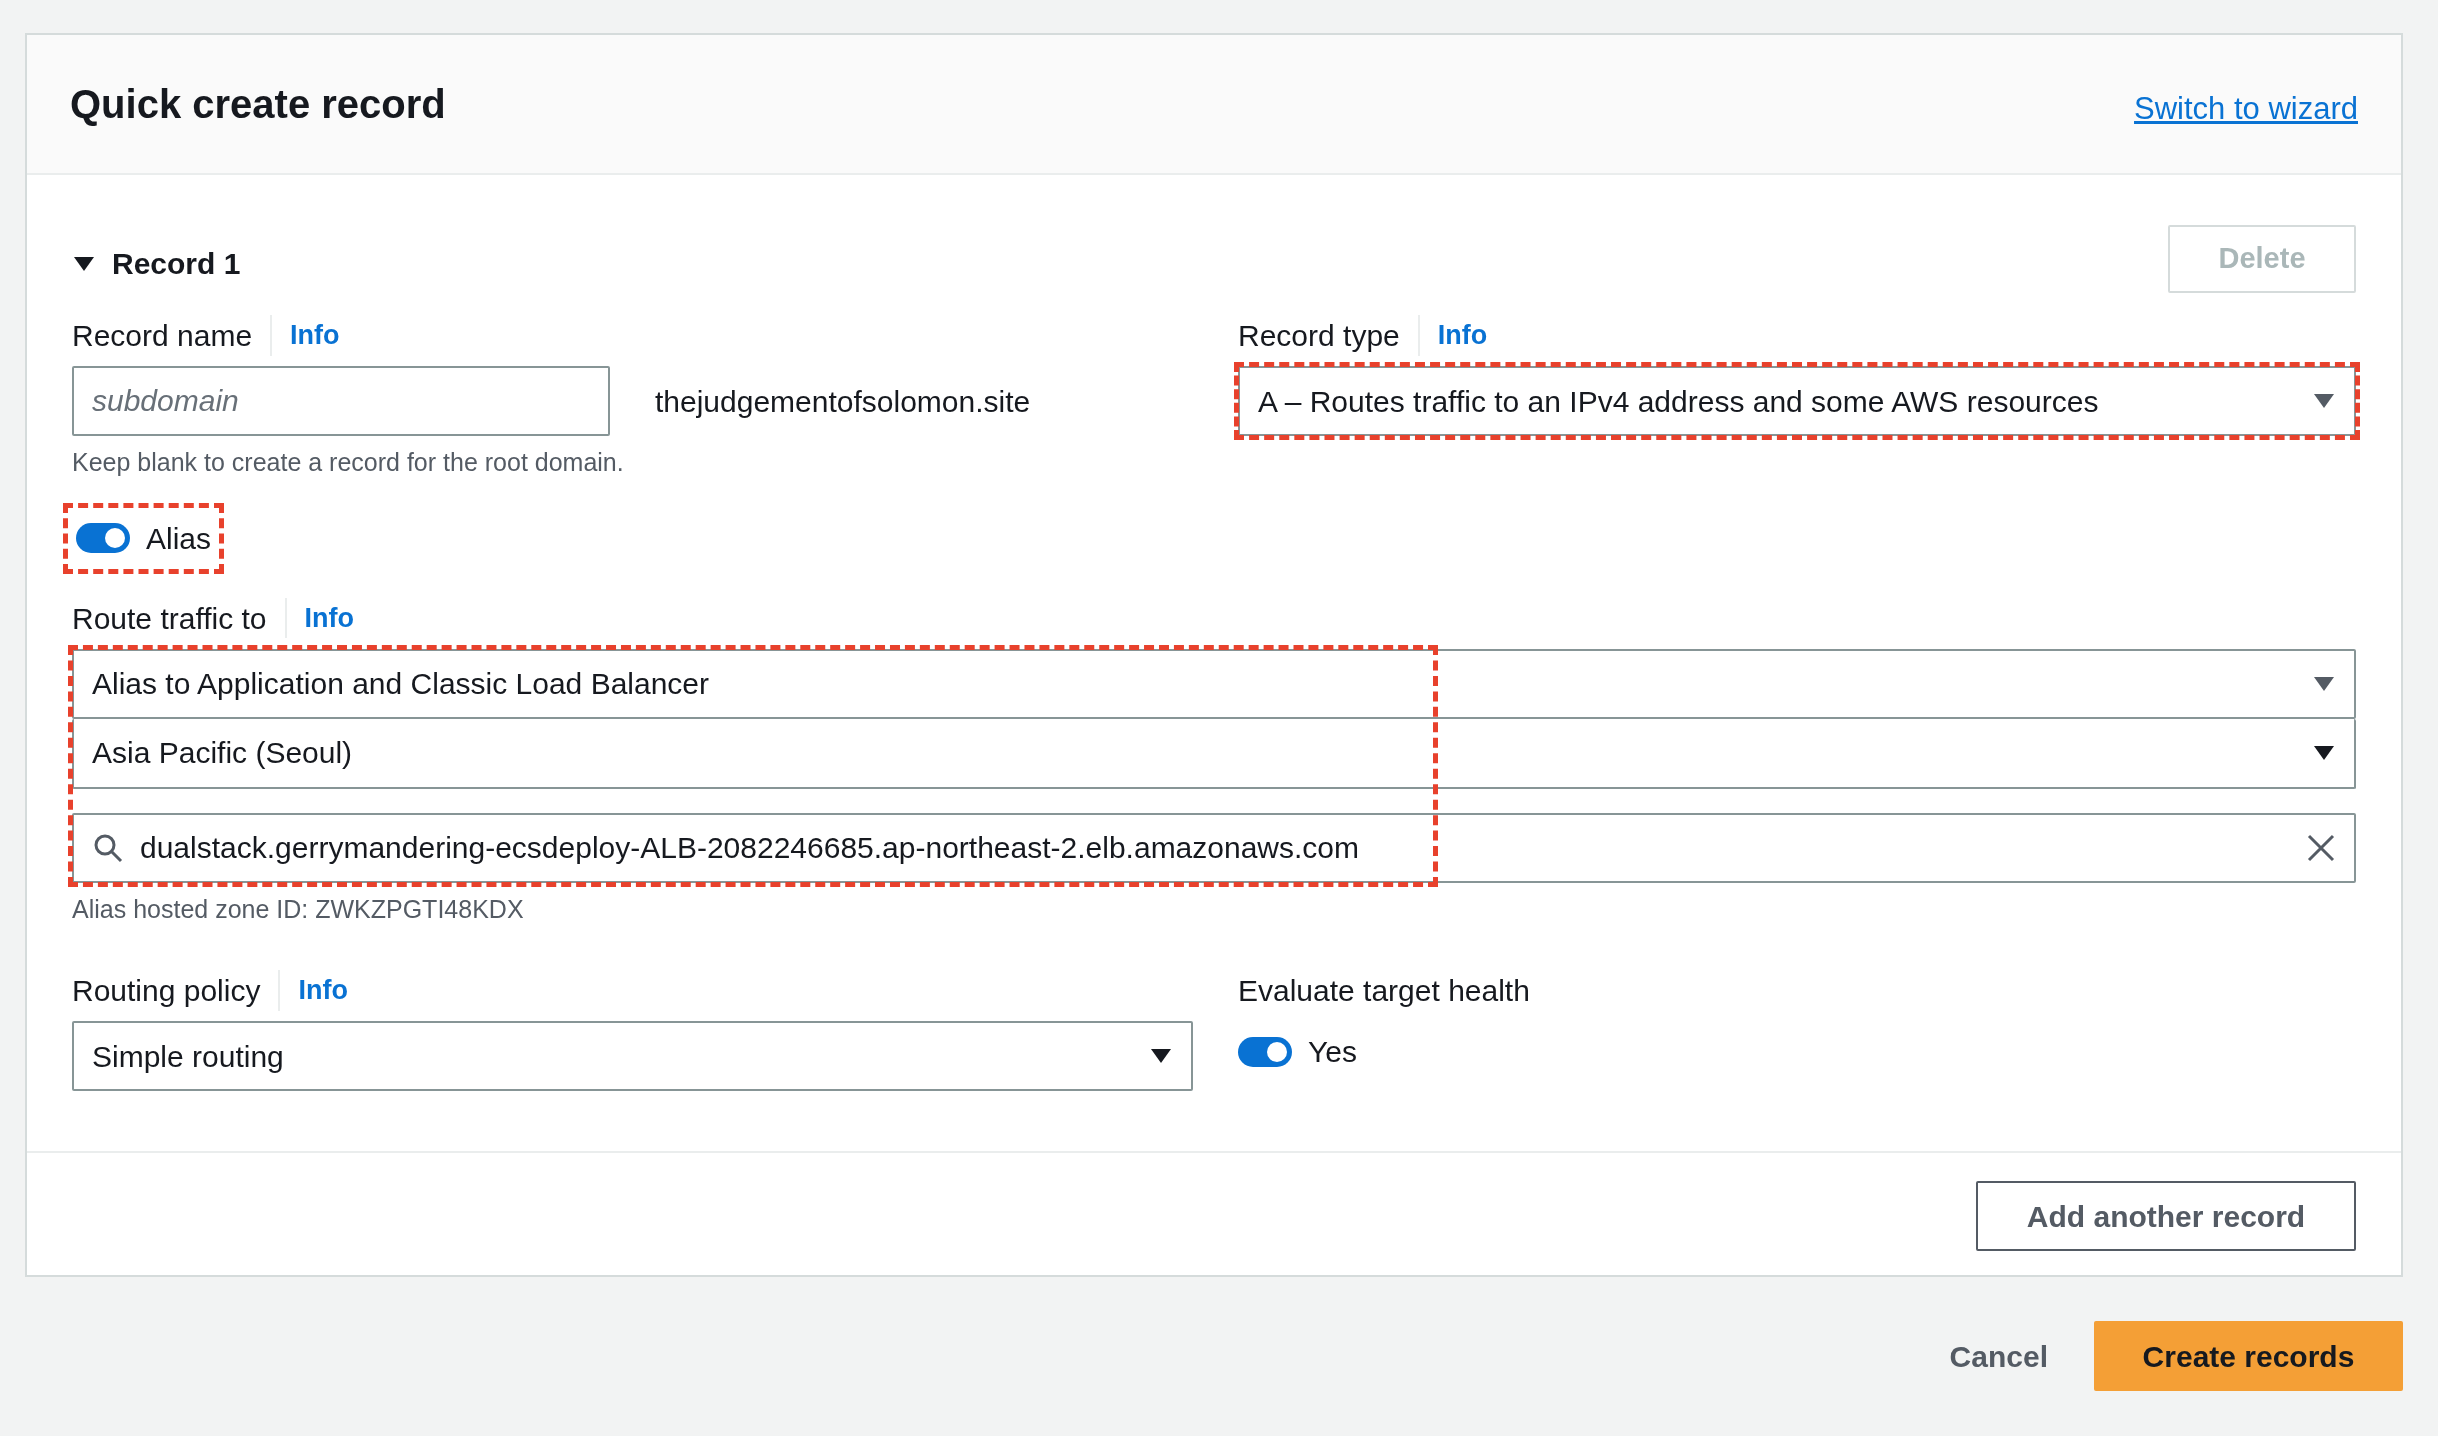  Describe the element at coordinates (162, 336) in the screenshot. I see `field-label: Record name` at that location.